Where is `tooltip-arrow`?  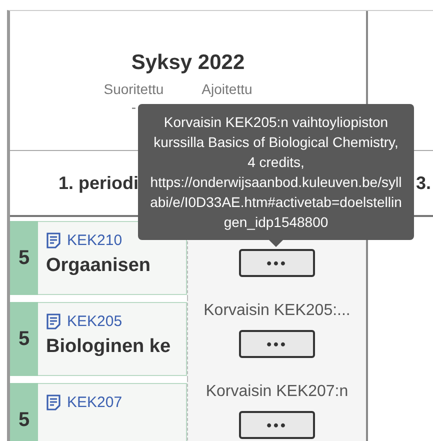
tooltip-arrow is located at coordinates (276, 243).